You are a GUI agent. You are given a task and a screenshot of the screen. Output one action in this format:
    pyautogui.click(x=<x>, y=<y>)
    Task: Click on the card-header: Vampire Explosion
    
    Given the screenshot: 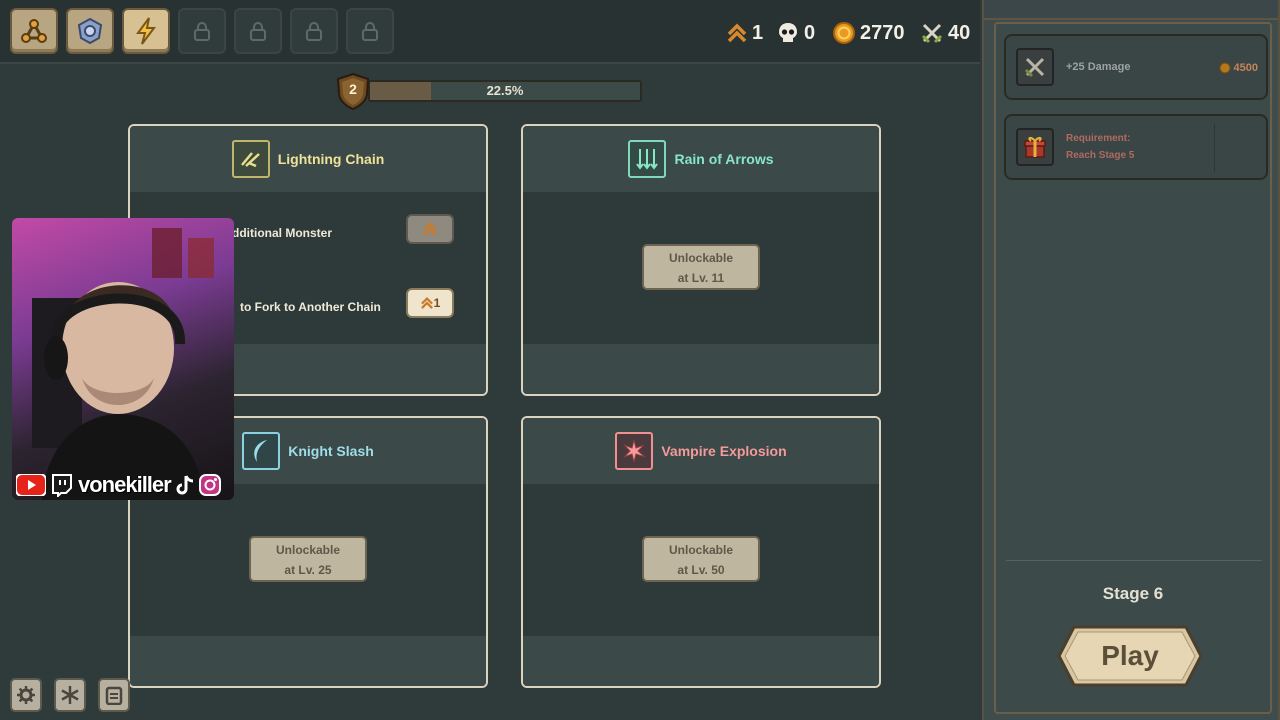 What is the action you would take?
    pyautogui.click(x=701, y=451)
    